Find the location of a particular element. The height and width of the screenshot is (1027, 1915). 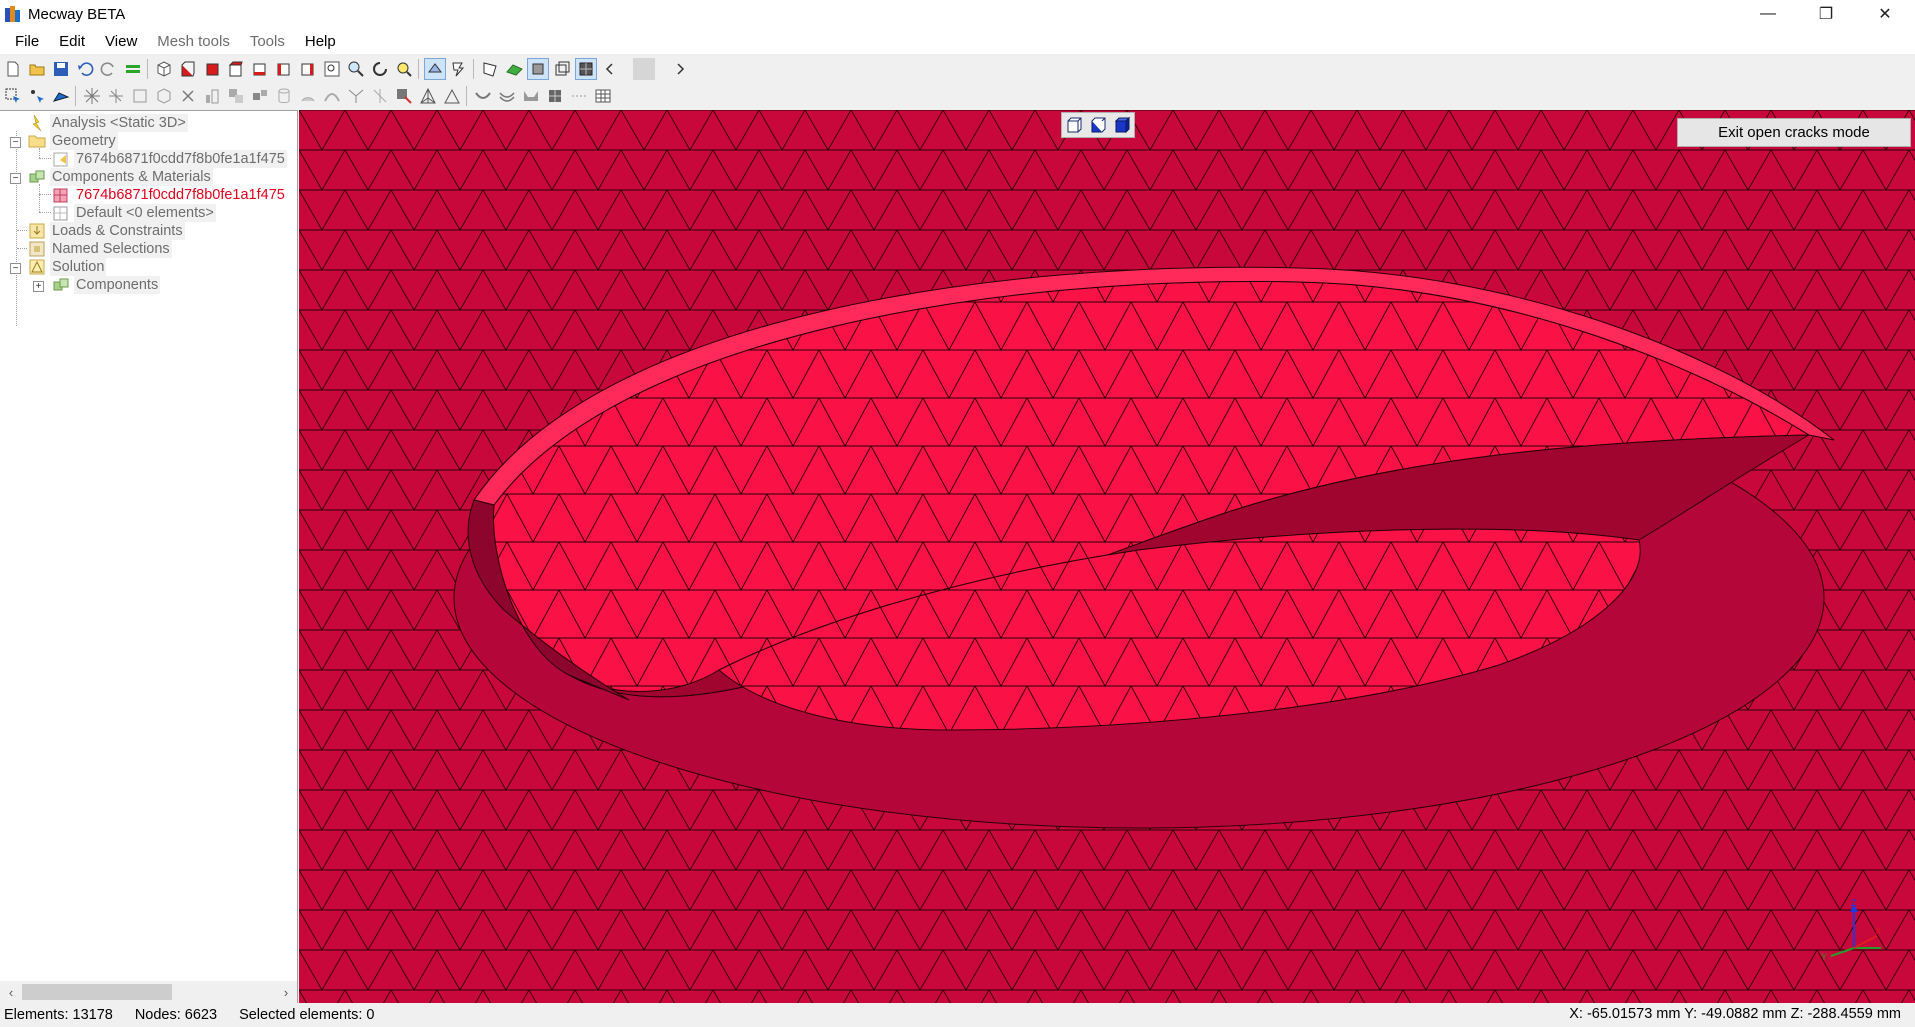

view-left-icon is located at coordinates (284, 69).